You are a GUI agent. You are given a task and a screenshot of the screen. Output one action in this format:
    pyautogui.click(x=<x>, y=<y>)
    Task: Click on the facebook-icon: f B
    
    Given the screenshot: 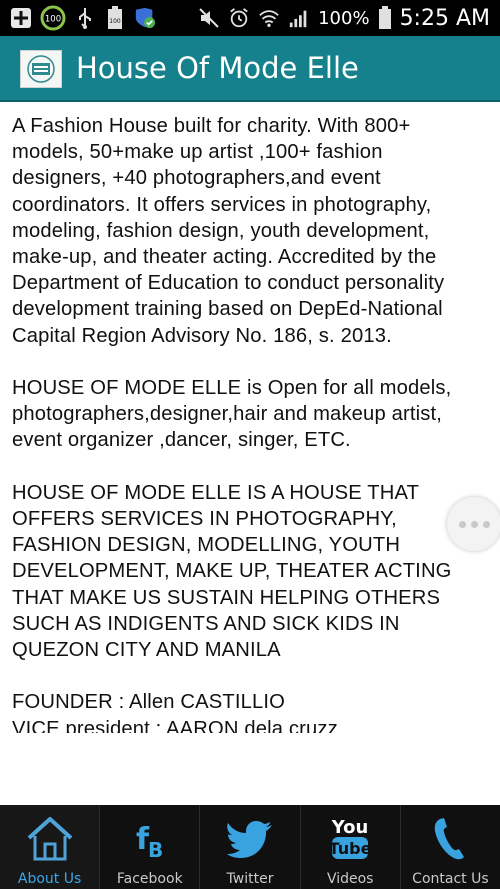 What is the action you would take?
    pyautogui.click(x=150, y=839)
    